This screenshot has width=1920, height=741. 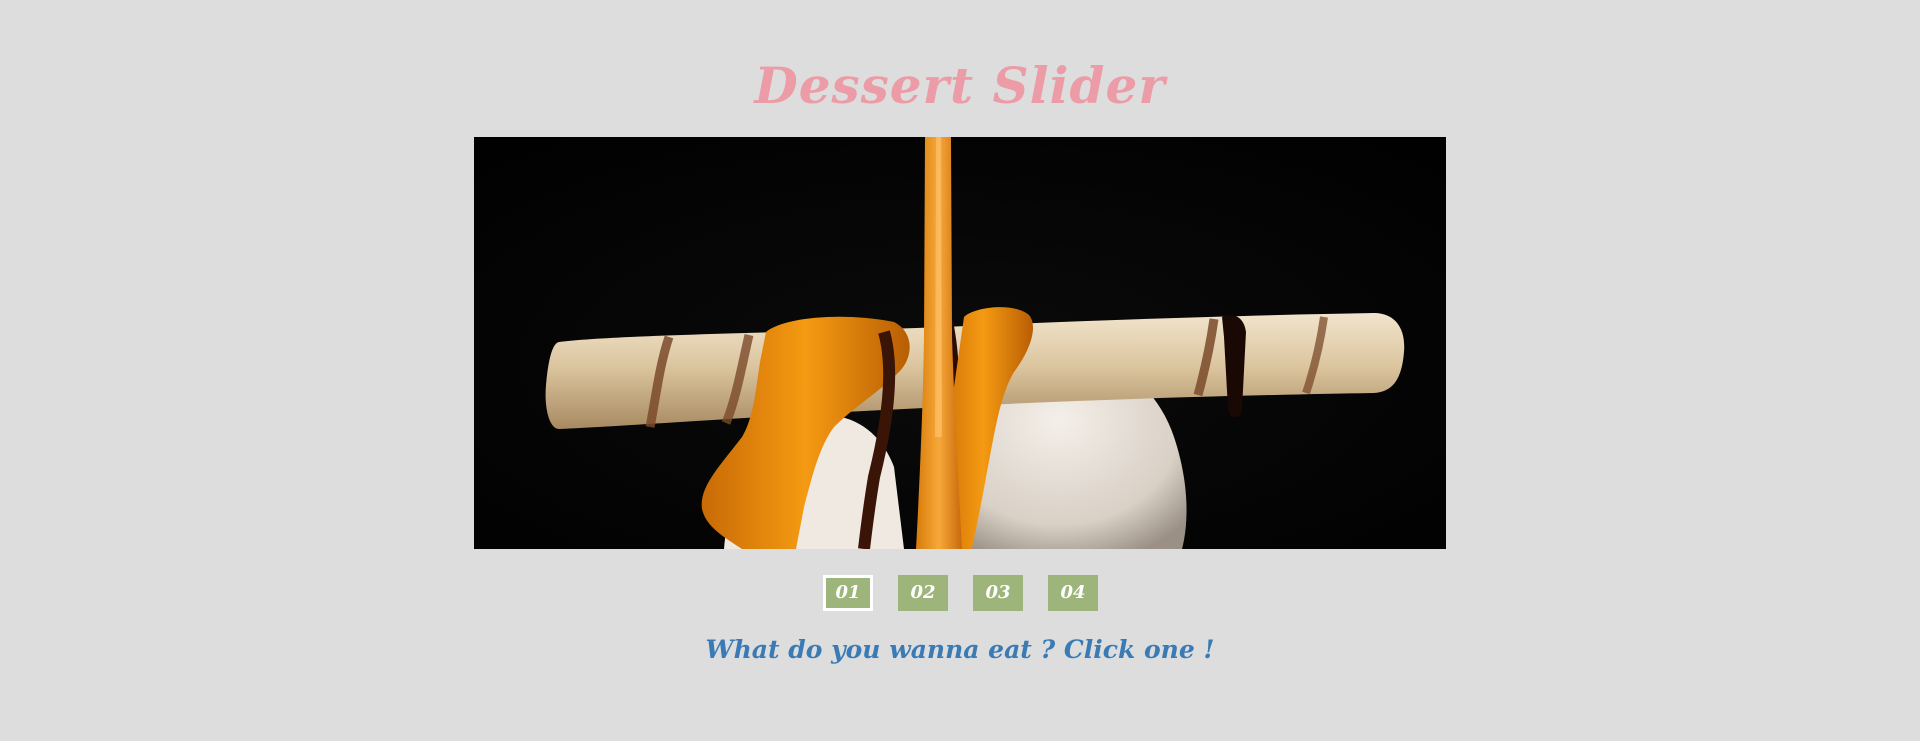 What do you see at coordinates (998, 593) in the screenshot?
I see `pager-button-03: 03` at bounding box center [998, 593].